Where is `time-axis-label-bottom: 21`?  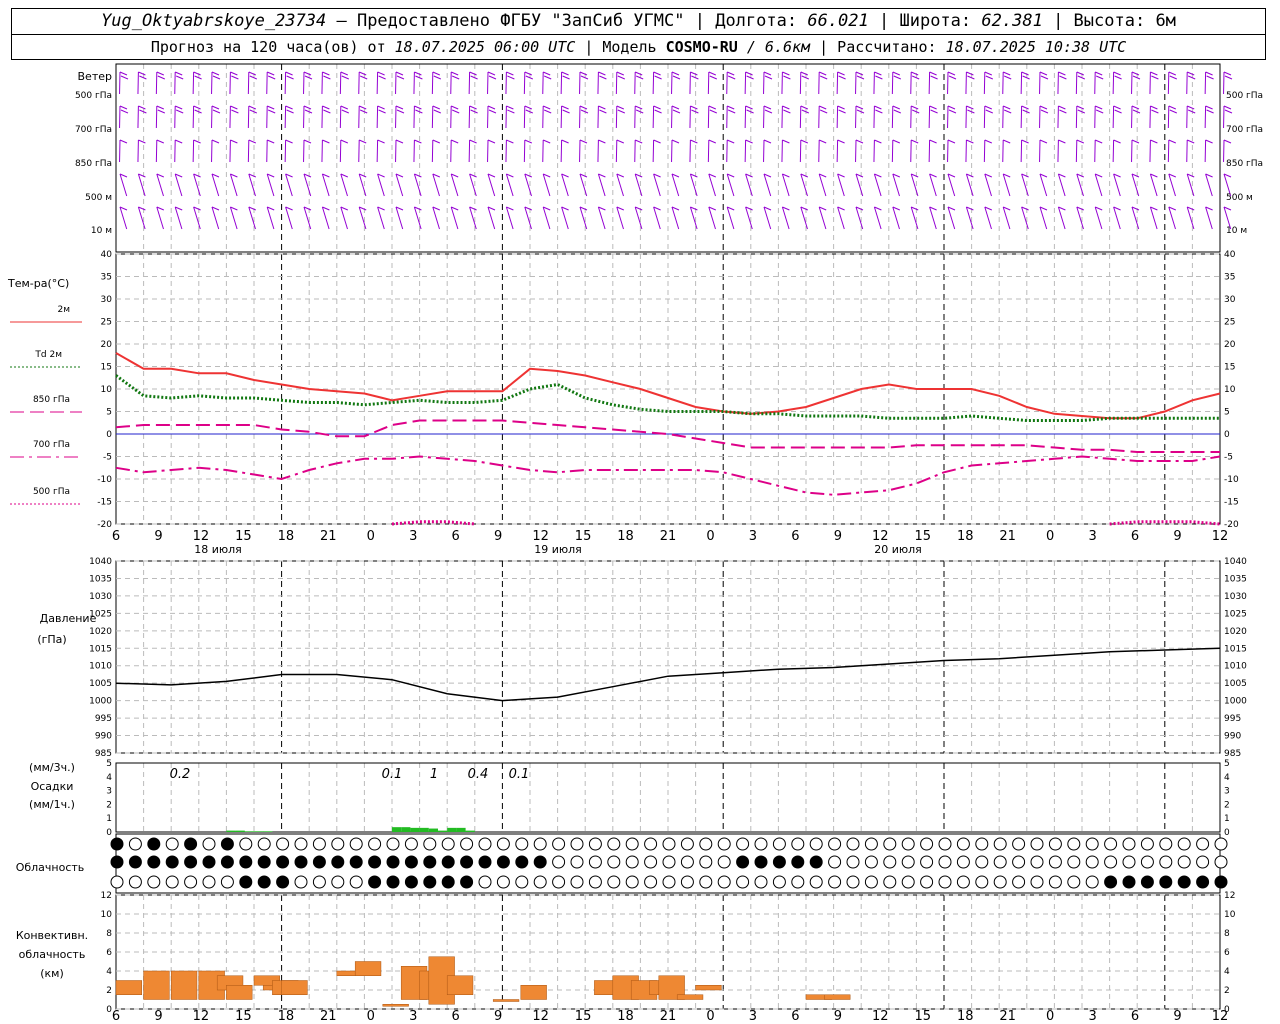
time-axis-label-bottom: 21 is located at coordinates (668, 1016).